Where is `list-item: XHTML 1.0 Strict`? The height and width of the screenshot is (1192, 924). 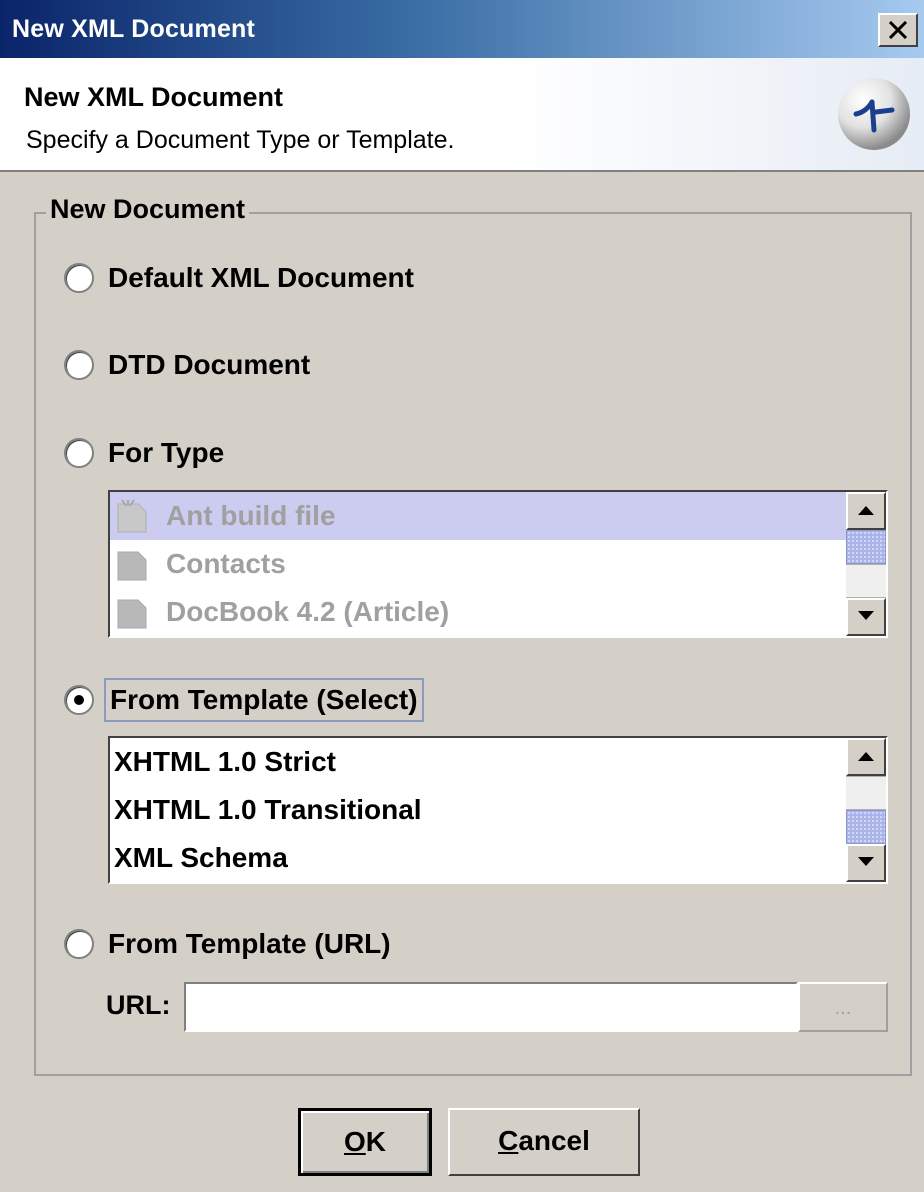
list-item: XHTML 1.0 Strict is located at coordinates (478, 762).